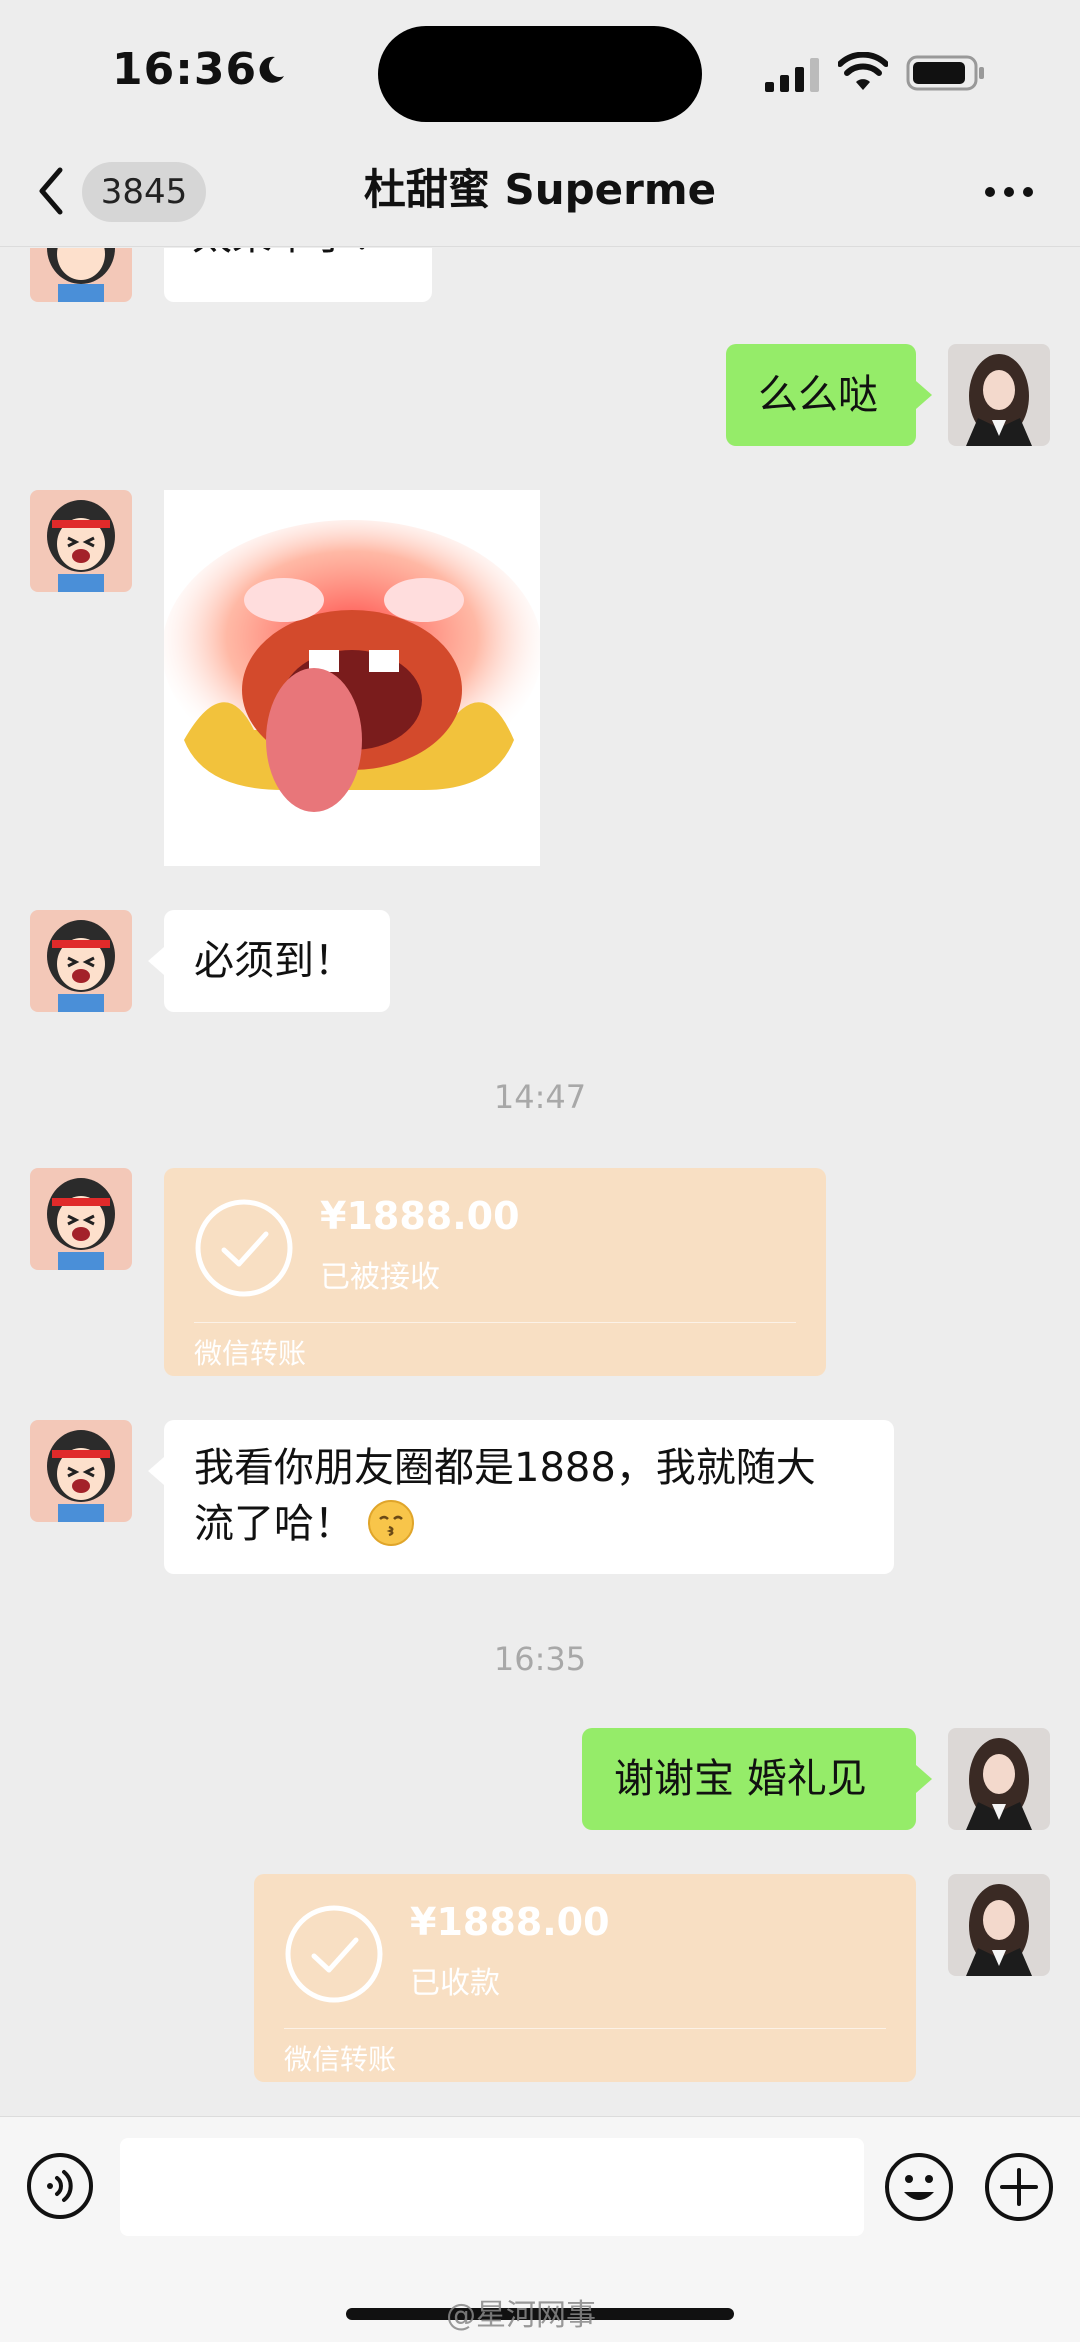  I want to click on transfer-status: 已收款, so click(455, 1983).